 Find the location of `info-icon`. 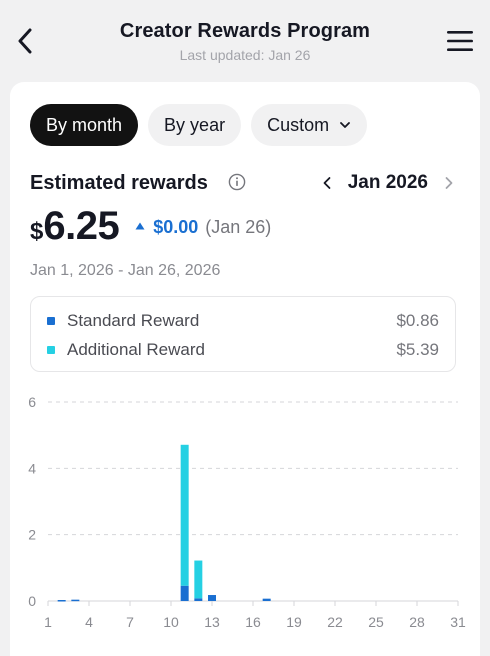

info-icon is located at coordinates (237, 182).